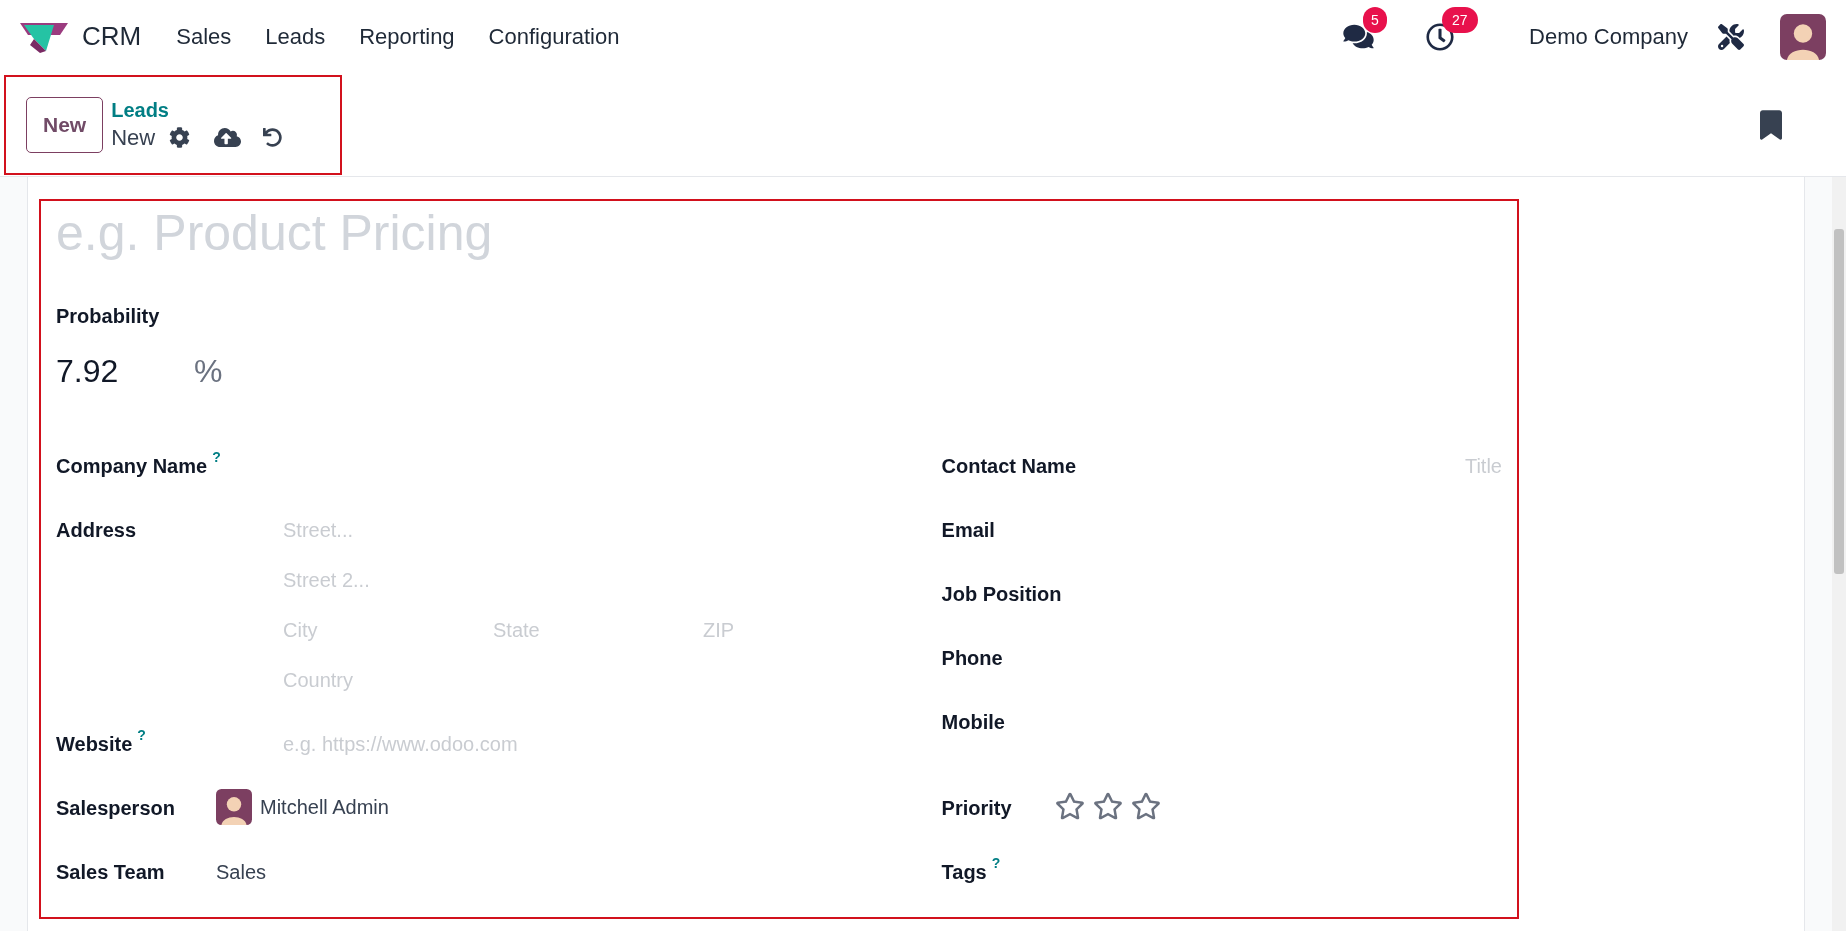  I want to click on field-label: Address, so click(96, 530).